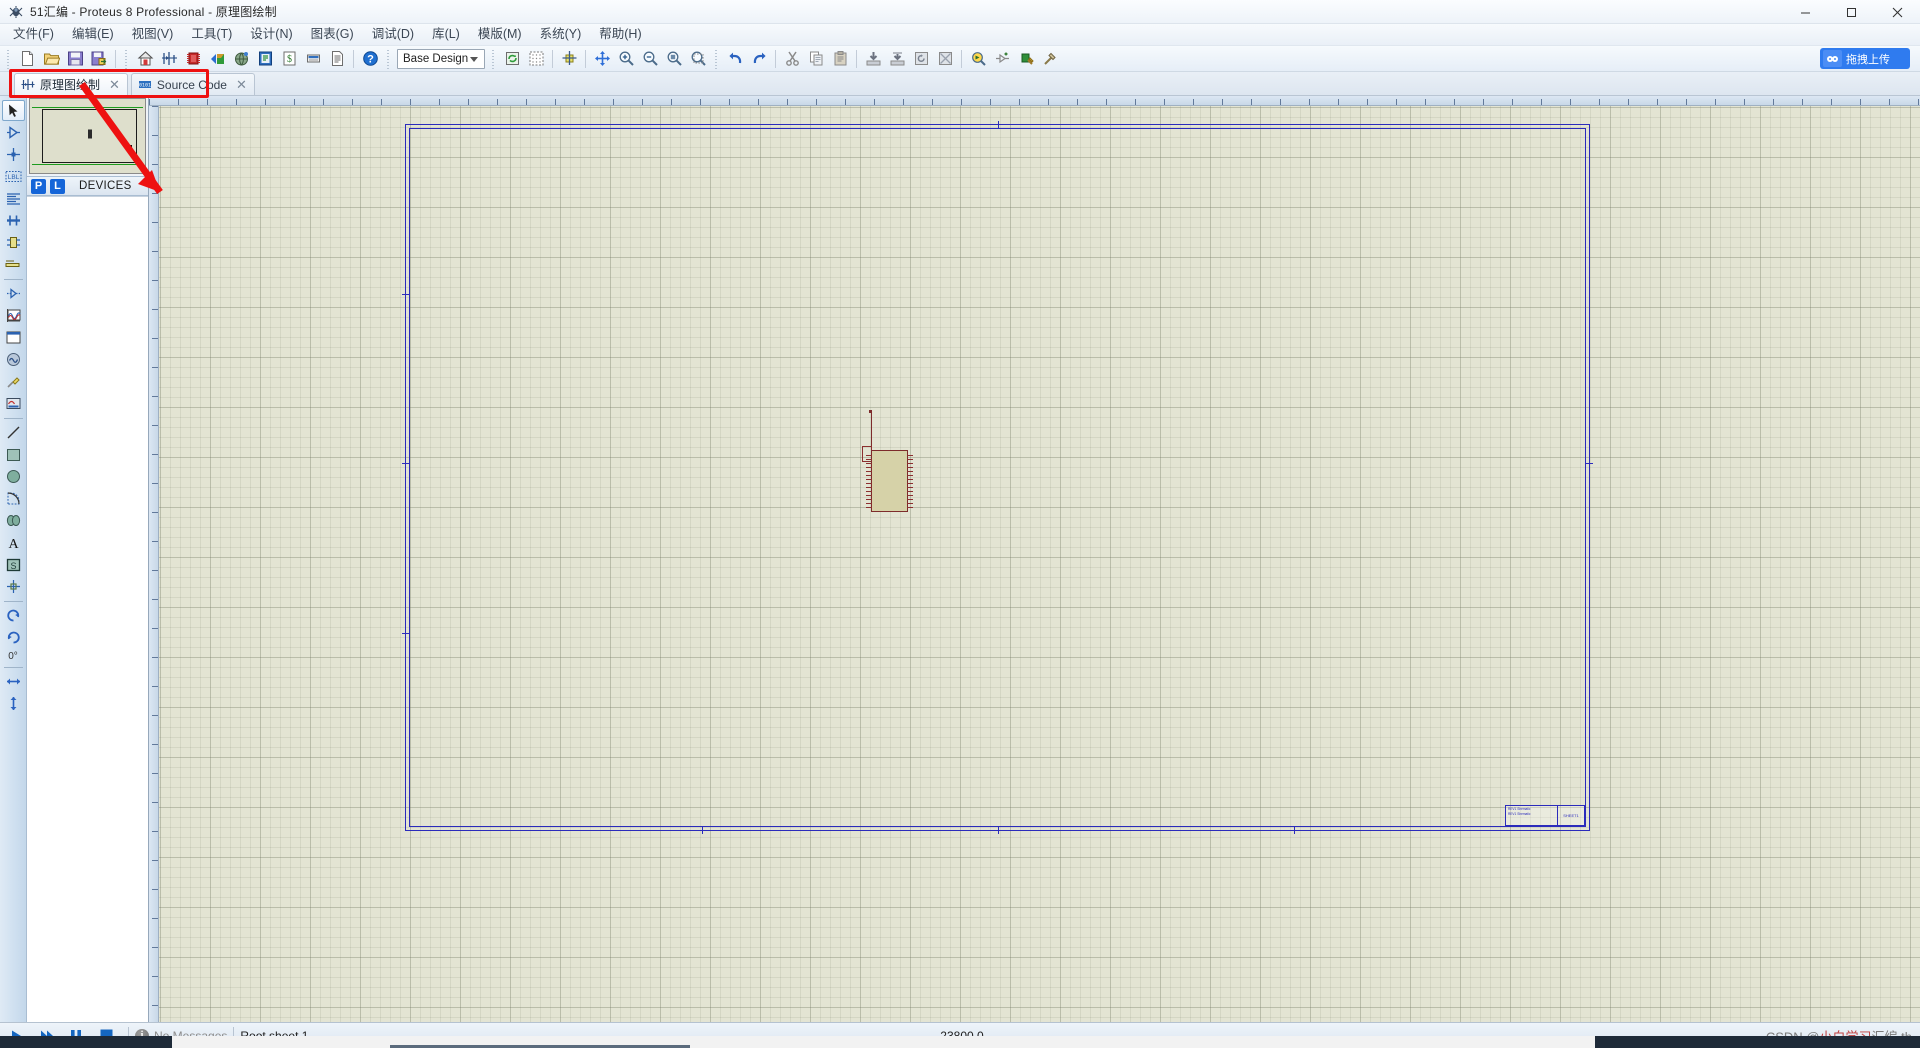 This screenshot has height=1048, width=1920. Describe the element at coordinates (87, 136) in the screenshot. I see `overview-preview` at that location.